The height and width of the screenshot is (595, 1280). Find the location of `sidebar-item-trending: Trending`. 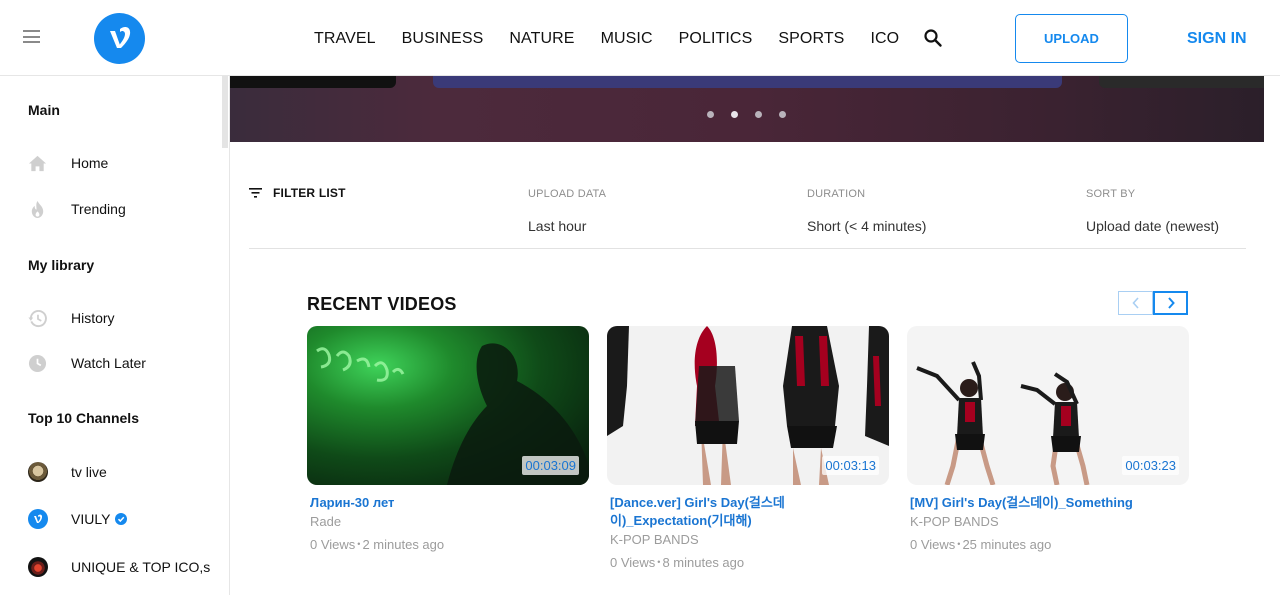

sidebar-item-trending: Trending is located at coordinates (77, 209).